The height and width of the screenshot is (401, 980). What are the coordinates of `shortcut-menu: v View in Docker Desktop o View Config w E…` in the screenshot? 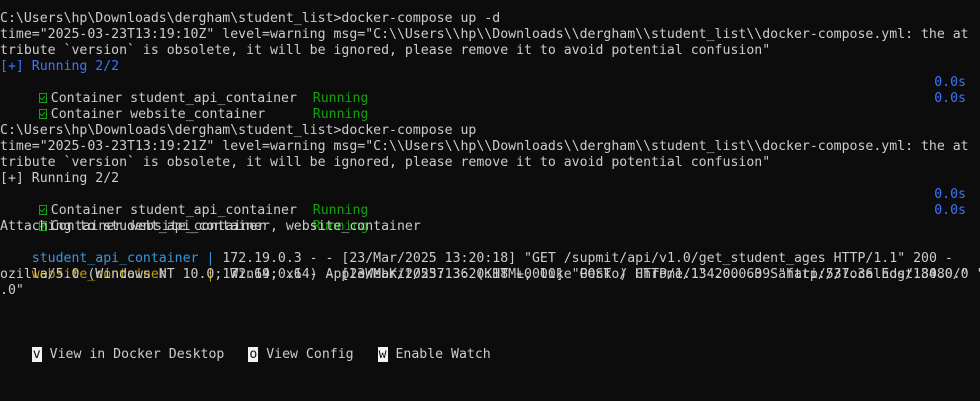 It's located at (257, 346).